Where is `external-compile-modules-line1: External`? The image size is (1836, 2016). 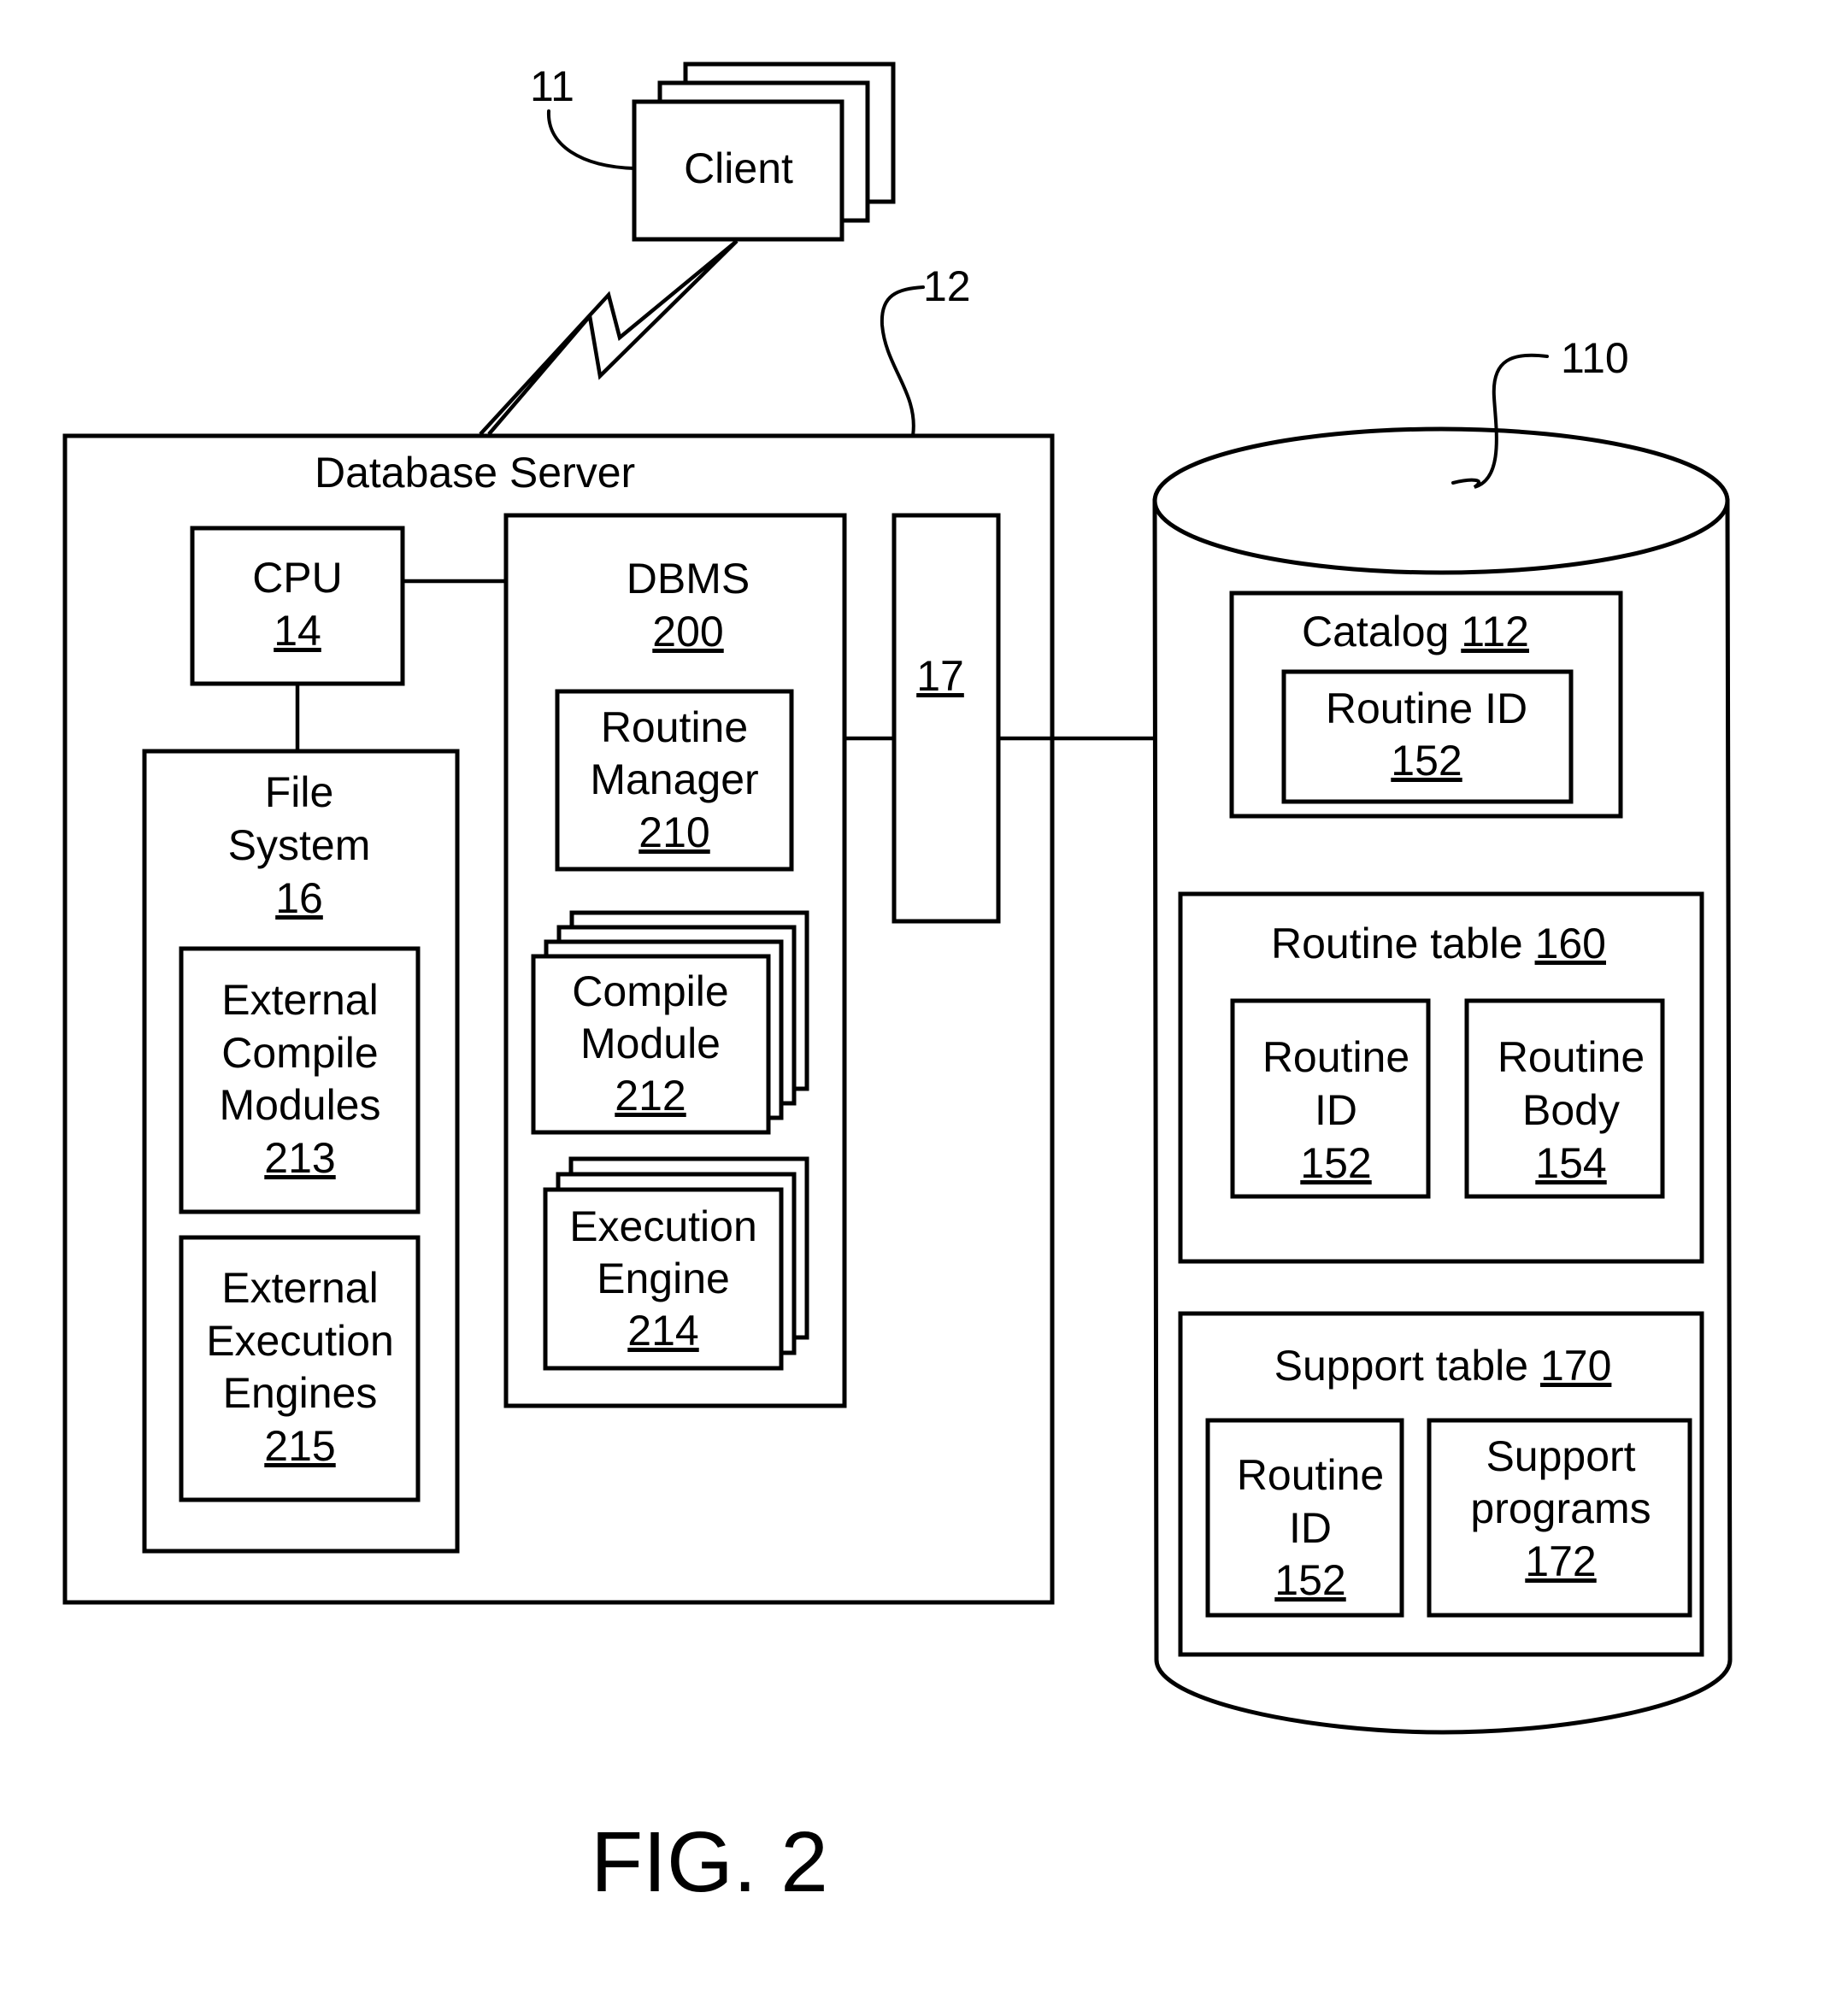 external-compile-modules-line1: External is located at coordinates (299, 1000).